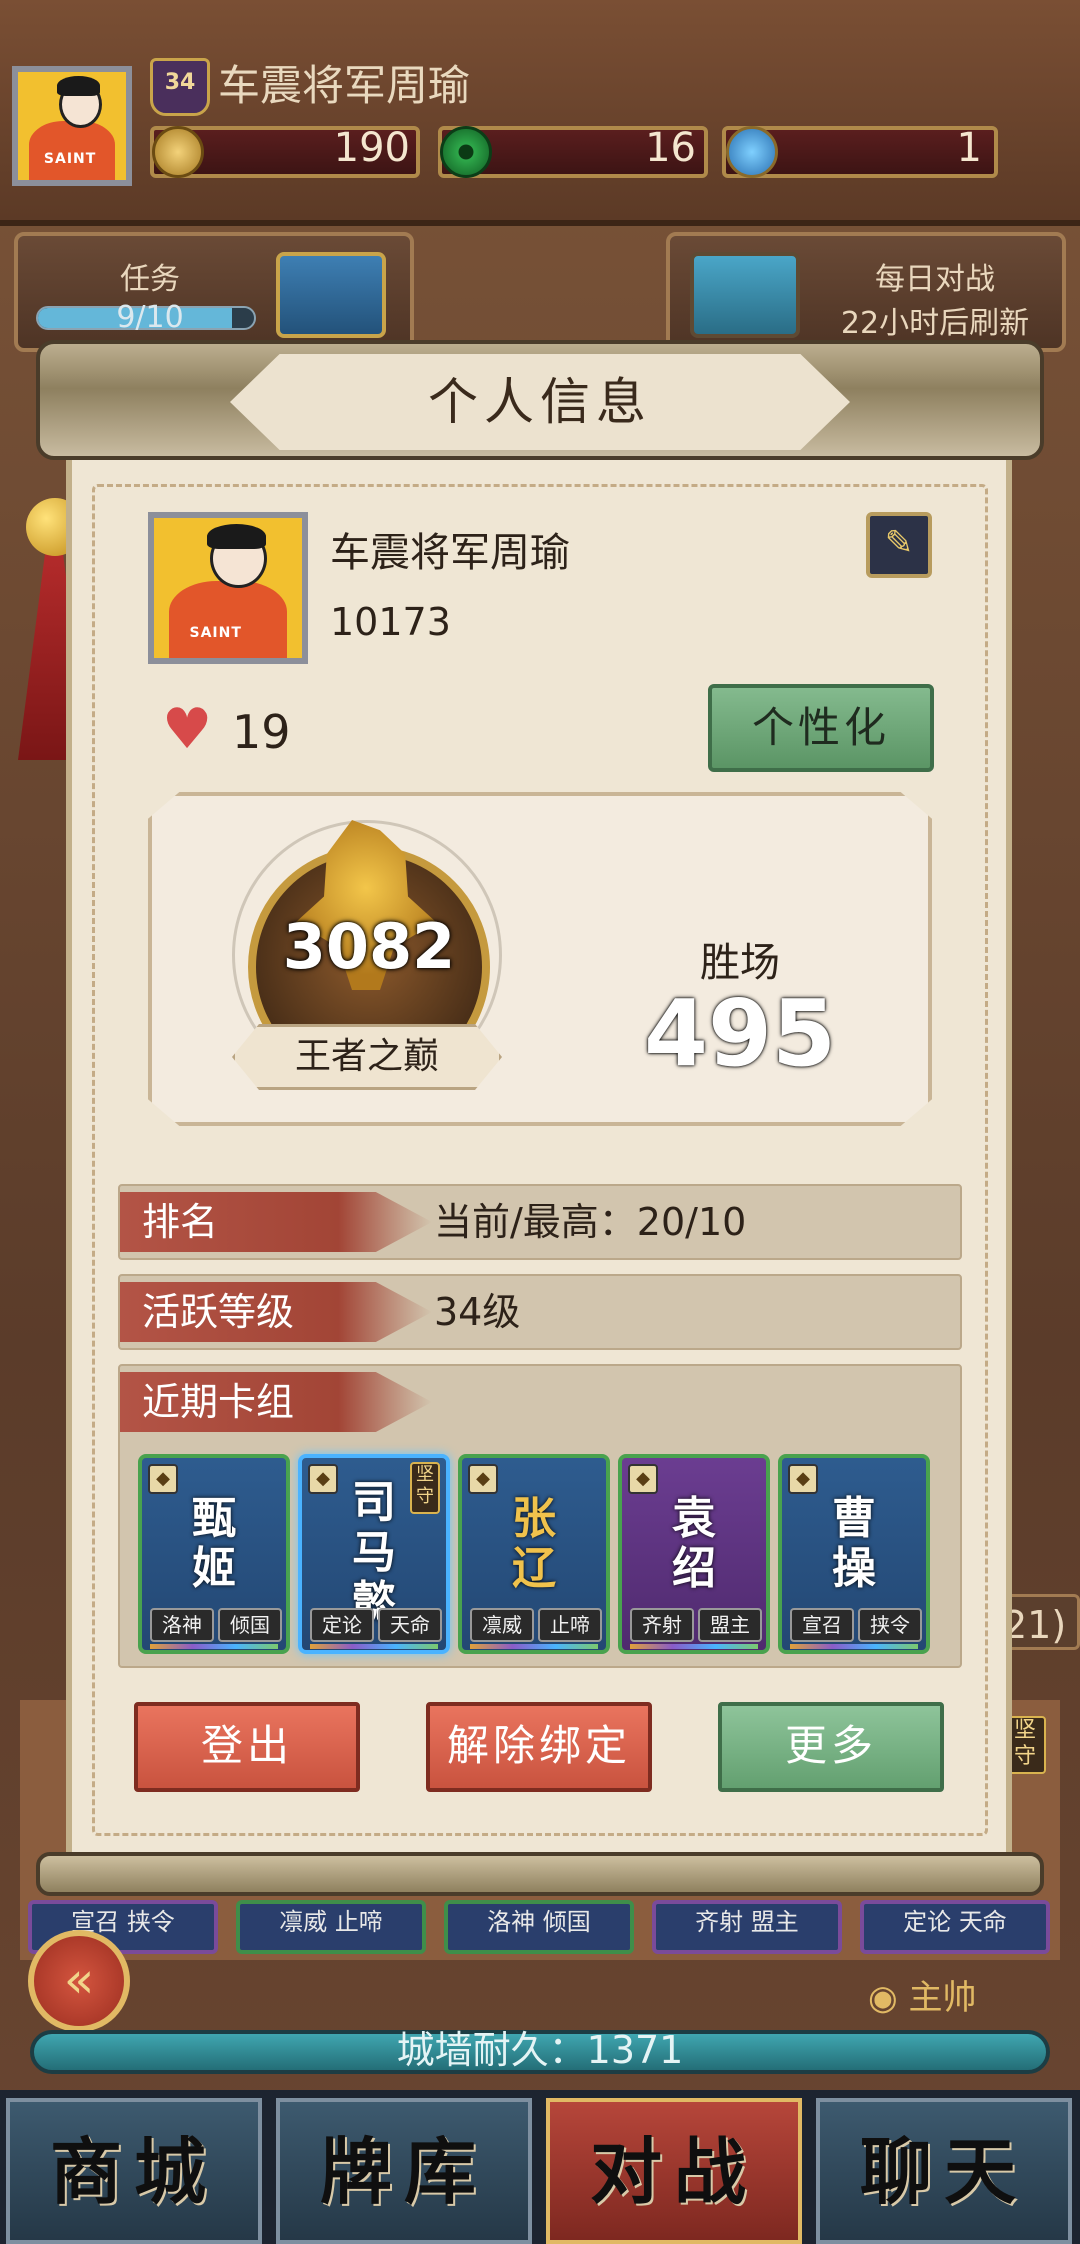  What do you see at coordinates (250, 1625) in the screenshot?
I see `card-skill-tag: 倾国` at bounding box center [250, 1625].